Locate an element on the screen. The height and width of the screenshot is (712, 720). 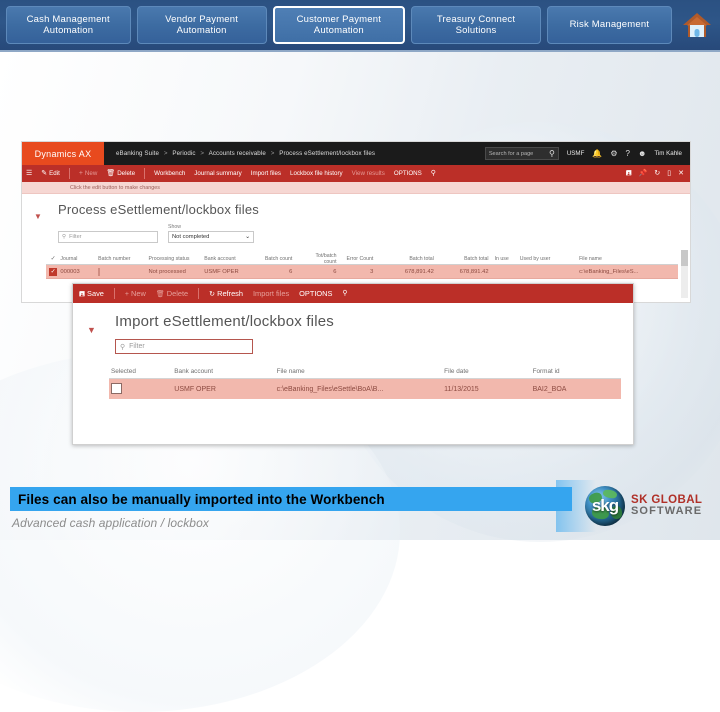
close-icon: ✕ is located at coordinates (681, 173).